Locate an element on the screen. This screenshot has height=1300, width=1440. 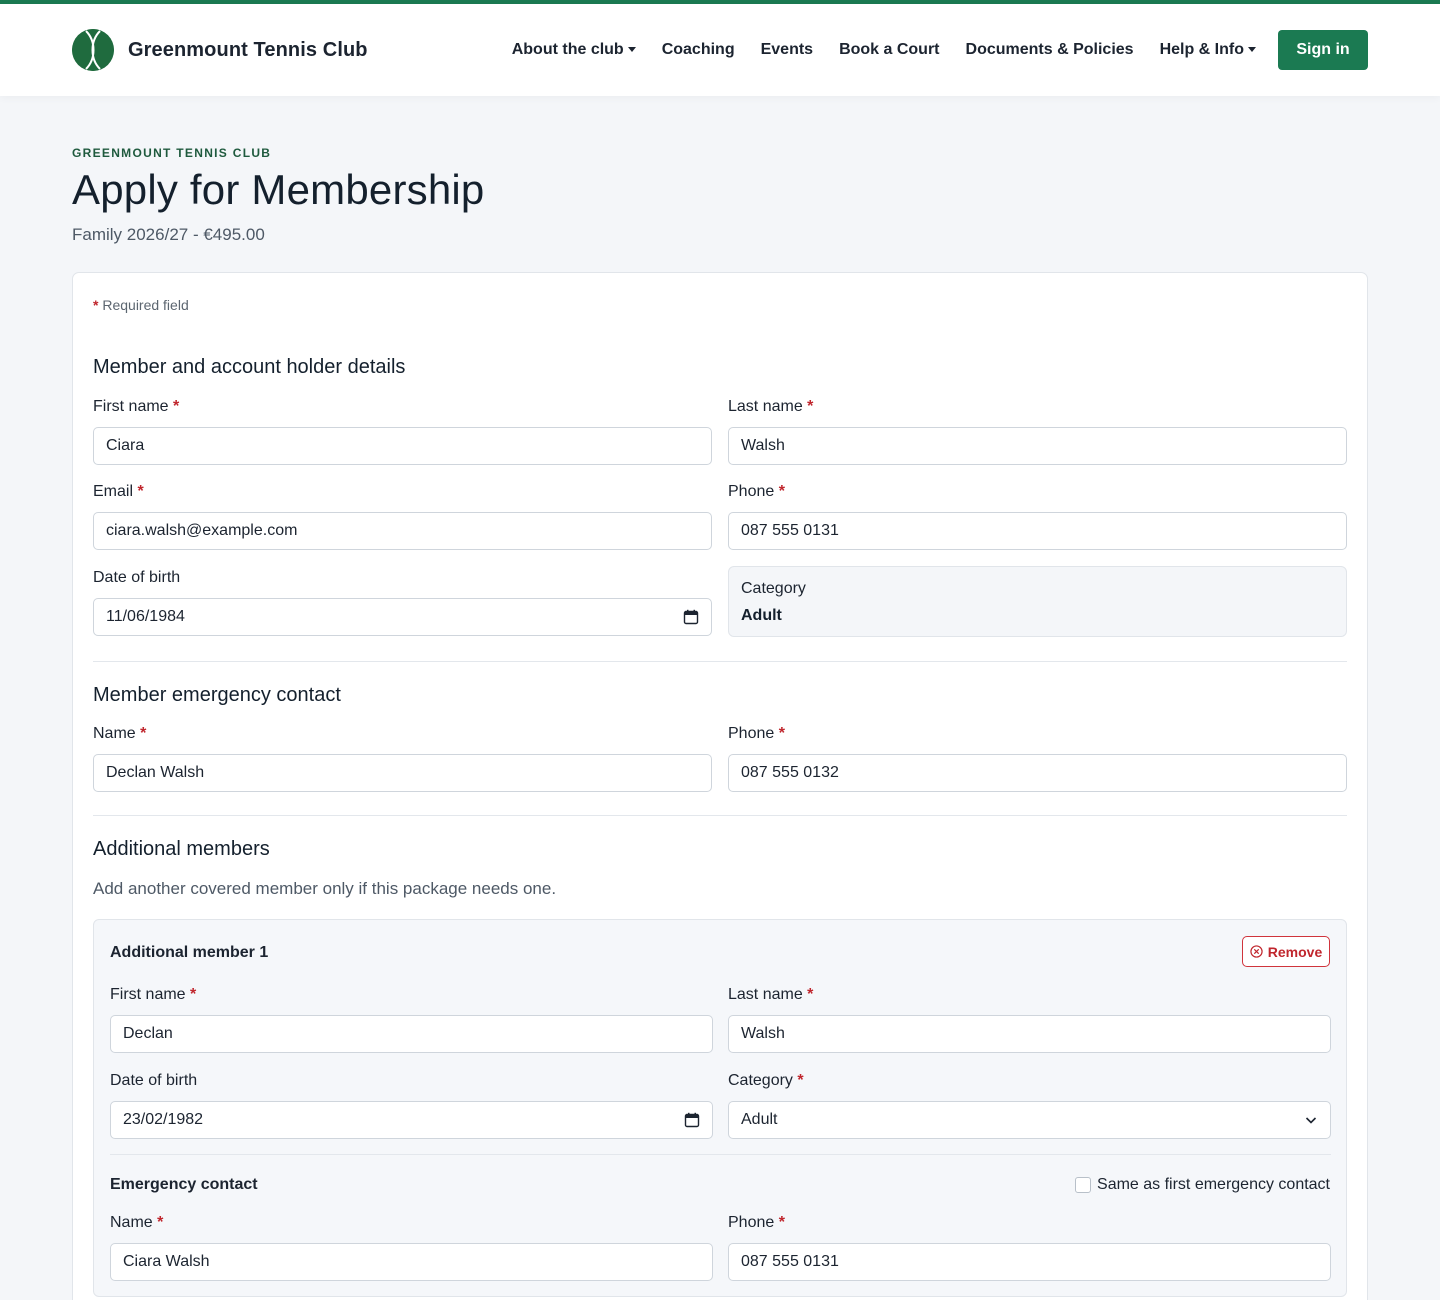
addl-first-name-input: Declan is located at coordinates (411, 1034).